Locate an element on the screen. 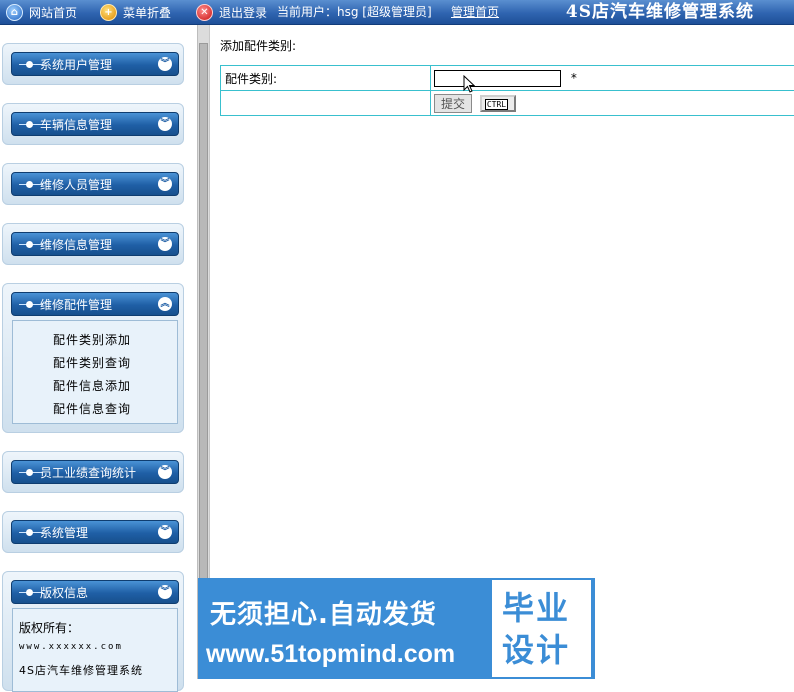 The height and width of the screenshot is (692, 794). menu-head-label: 系统管理 is located at coordinates (64, 533).